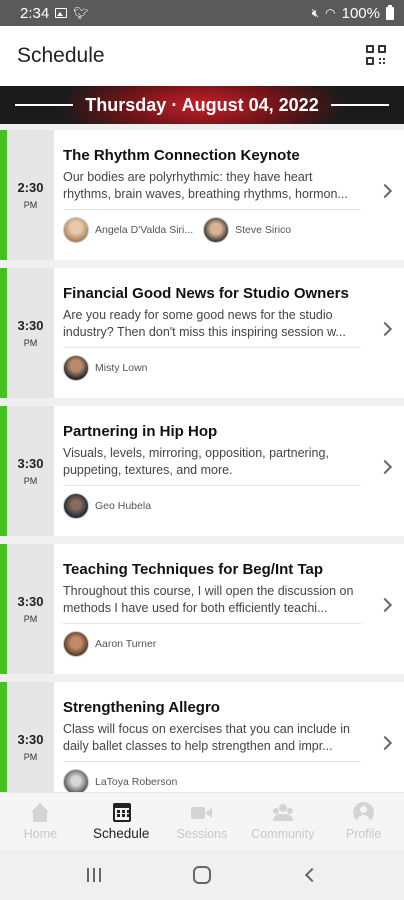 This screenshot has width=404, height=900. I want to click on status-right: 🔇︎ ◠ 100%, so click(352, 13).